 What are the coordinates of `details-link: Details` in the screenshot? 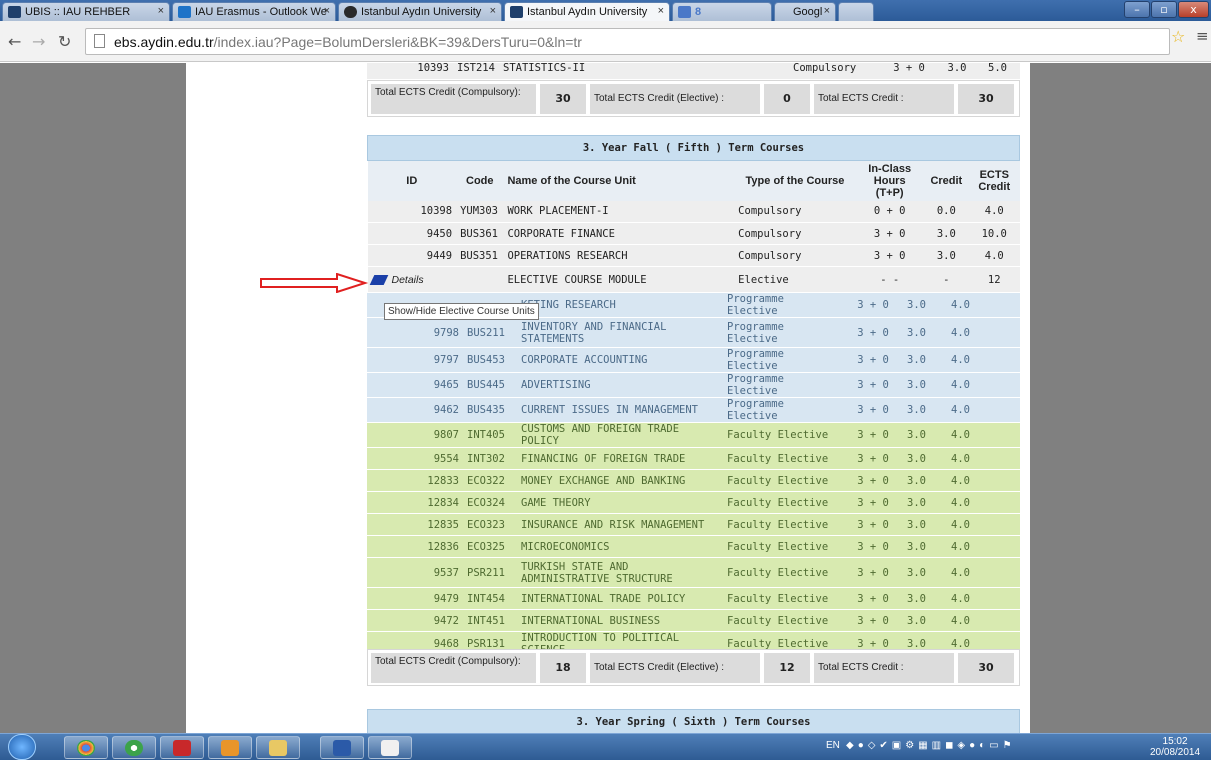 It's located at (408, 280).